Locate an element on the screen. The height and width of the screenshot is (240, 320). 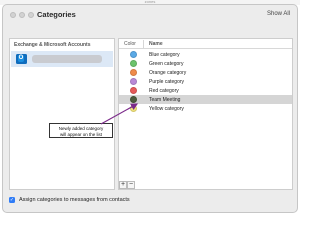
annotation-arrow is located at coordinates (119, 114).